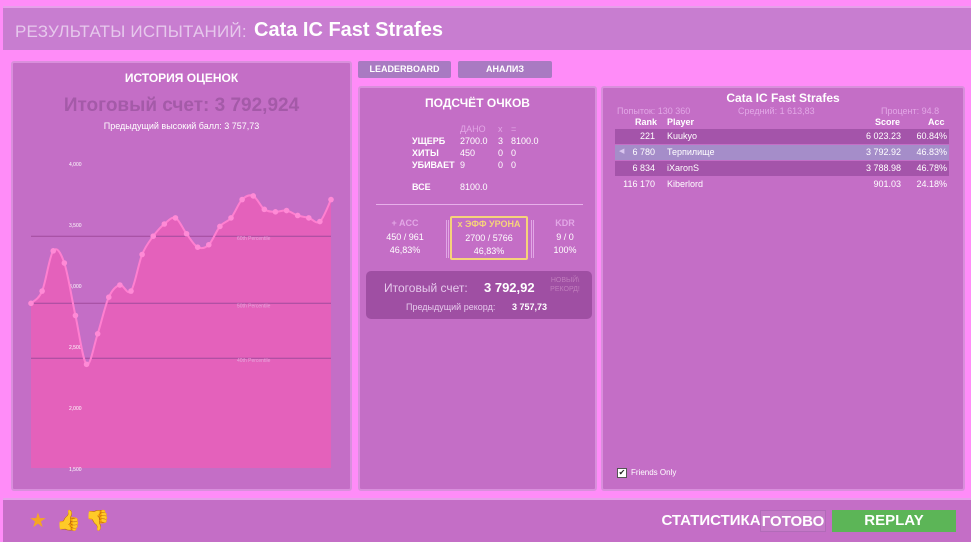 The image size is (971, 542). Describe the element at coordinates (782, 152) in the screenshot. I see `table-row-current-player: ◀ 6 780 Терпилище 3 792.92 46.83%` at that location.